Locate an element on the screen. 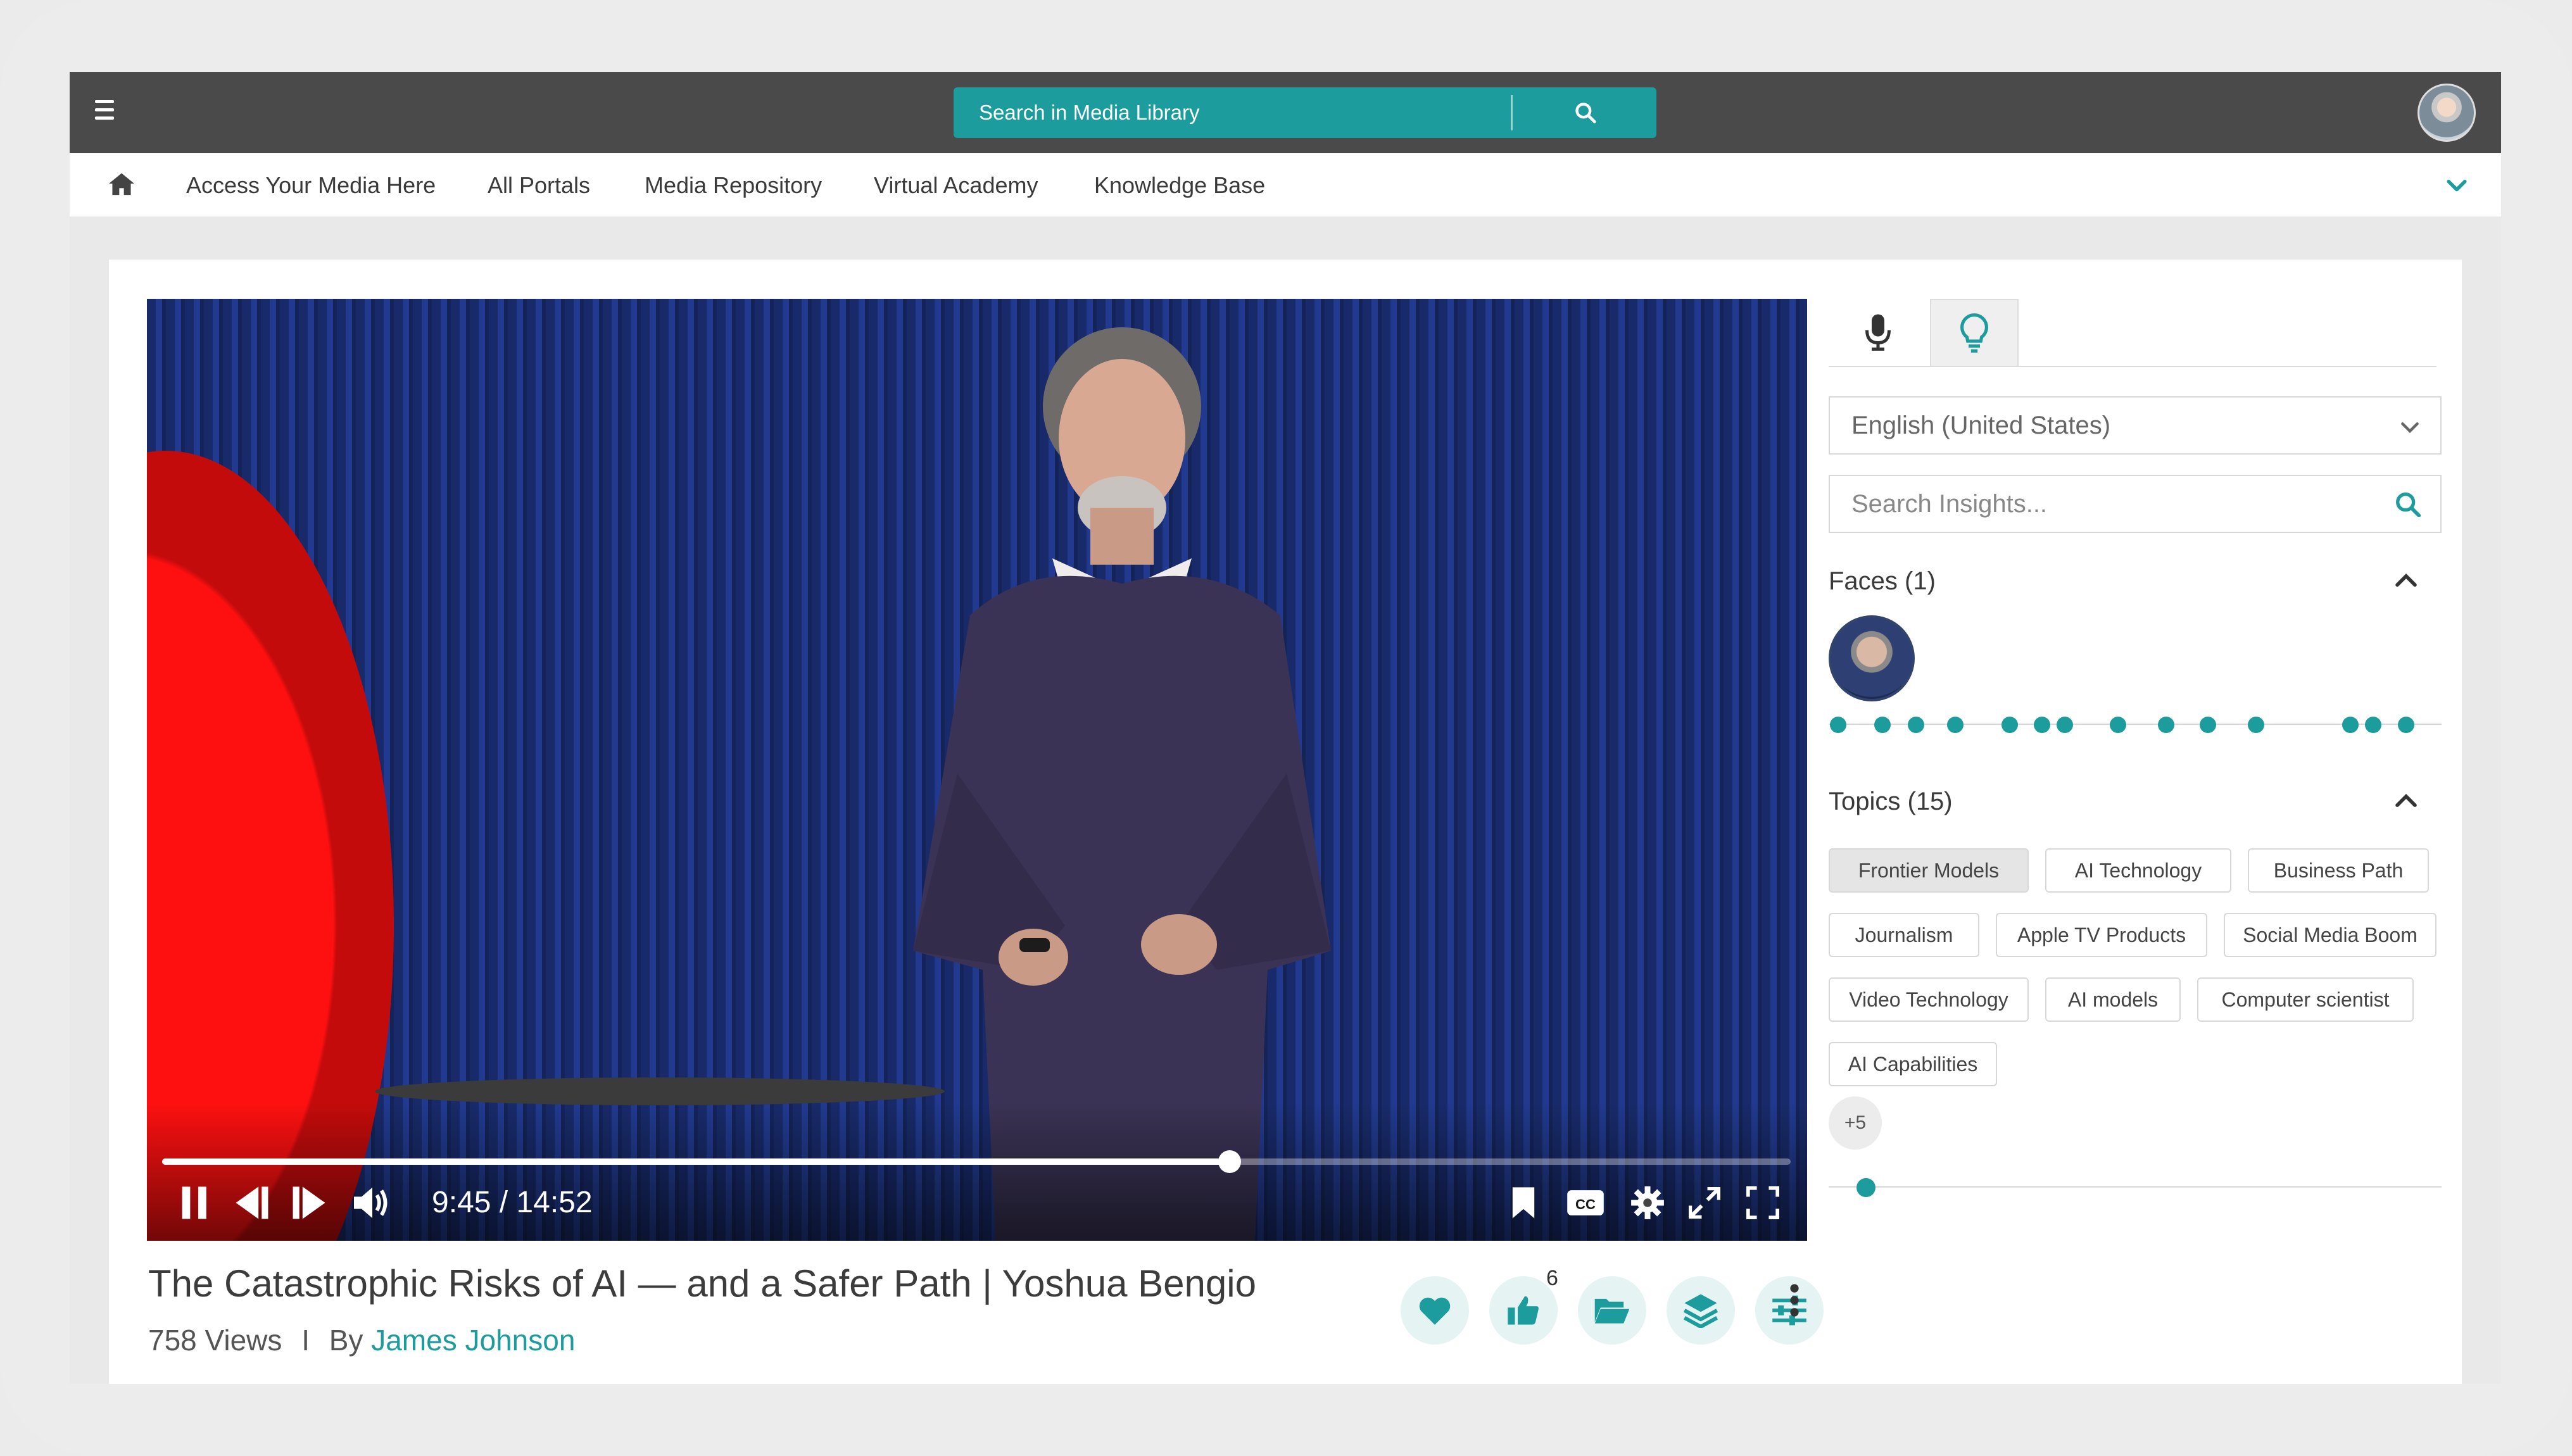 This screenshot has width=2572, height=1456. expand-button is located at coordinates (1705, 1202).